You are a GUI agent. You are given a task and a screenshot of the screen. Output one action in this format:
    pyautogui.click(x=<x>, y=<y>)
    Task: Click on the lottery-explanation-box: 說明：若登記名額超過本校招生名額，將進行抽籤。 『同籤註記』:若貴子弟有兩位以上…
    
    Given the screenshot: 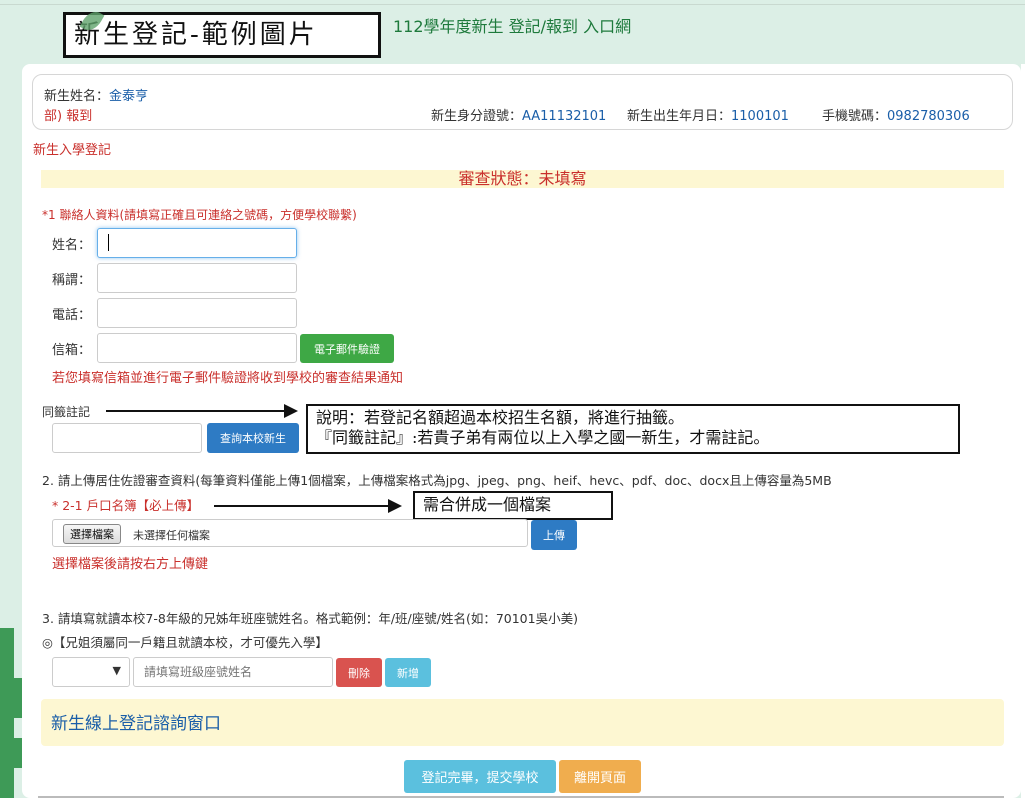 What is the action you would take?
    pyautogui.click(x=633, y=429)
    